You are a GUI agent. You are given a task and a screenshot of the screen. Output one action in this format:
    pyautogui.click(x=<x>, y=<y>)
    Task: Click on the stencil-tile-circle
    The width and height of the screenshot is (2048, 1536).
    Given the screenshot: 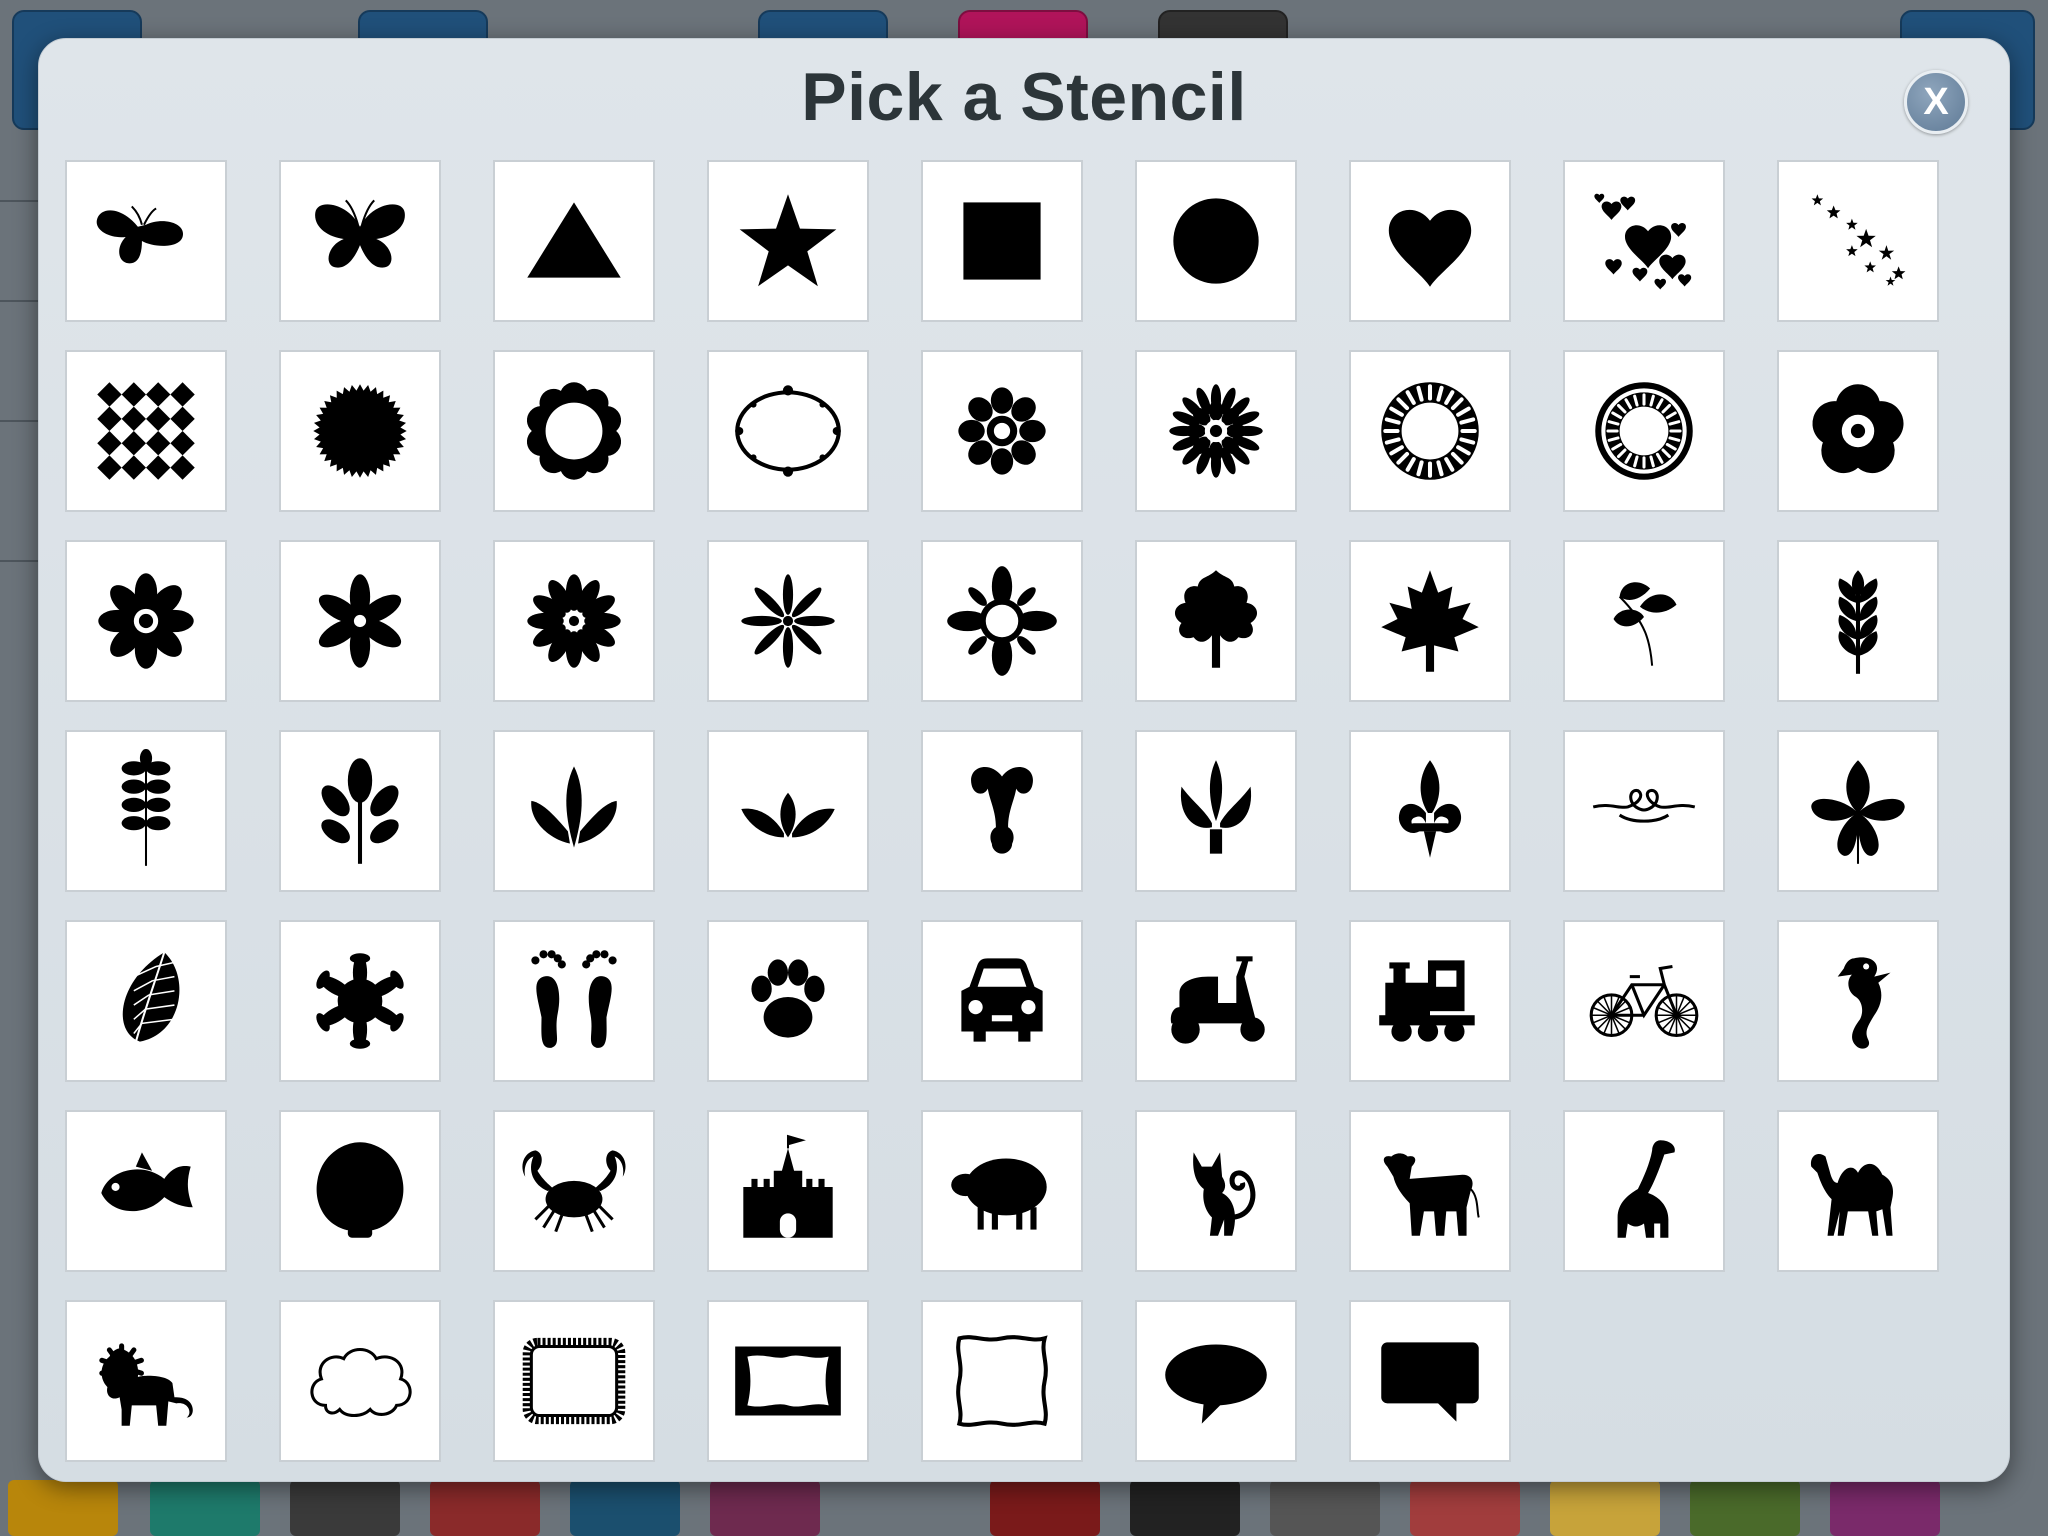 What is the action you would take?
    pyautogui.click(x=1216, y=241)
    